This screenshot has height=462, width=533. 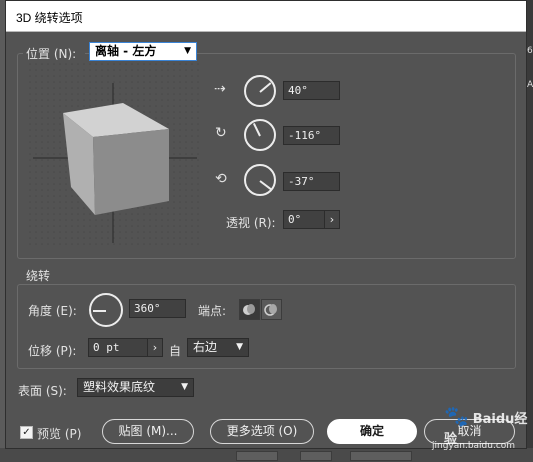 What do you see at coordinates (212, 311) in the screenshot?
I see `cap-label: 端点:` at bounding box center [212, 311].